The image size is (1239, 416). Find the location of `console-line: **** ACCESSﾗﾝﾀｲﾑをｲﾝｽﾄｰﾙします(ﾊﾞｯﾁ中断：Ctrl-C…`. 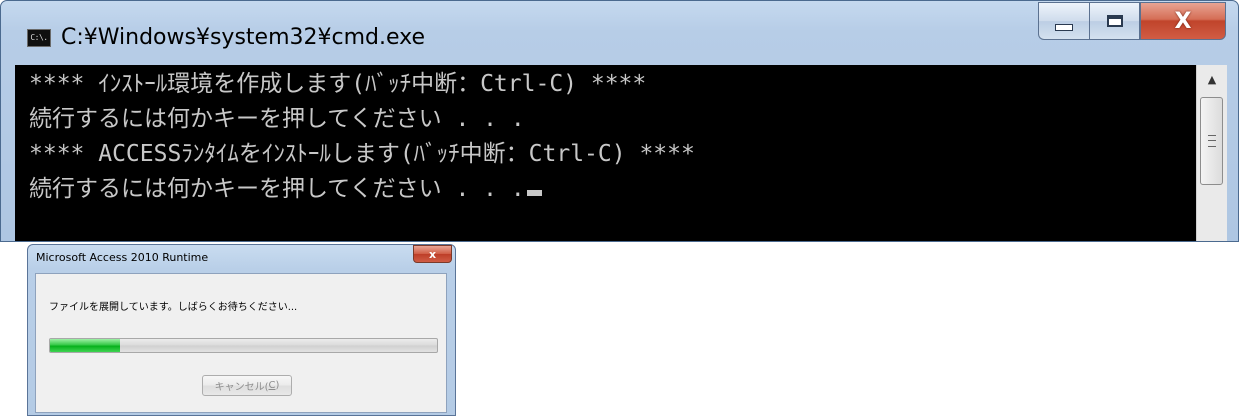

console-line: **** ACCESSﾗﾝﾀｲﾑをｲﾝｽﾄｰﾙします(ﾊﾞｯﾁ中断：Ctrl-C… is located at coordinates (362, 154).